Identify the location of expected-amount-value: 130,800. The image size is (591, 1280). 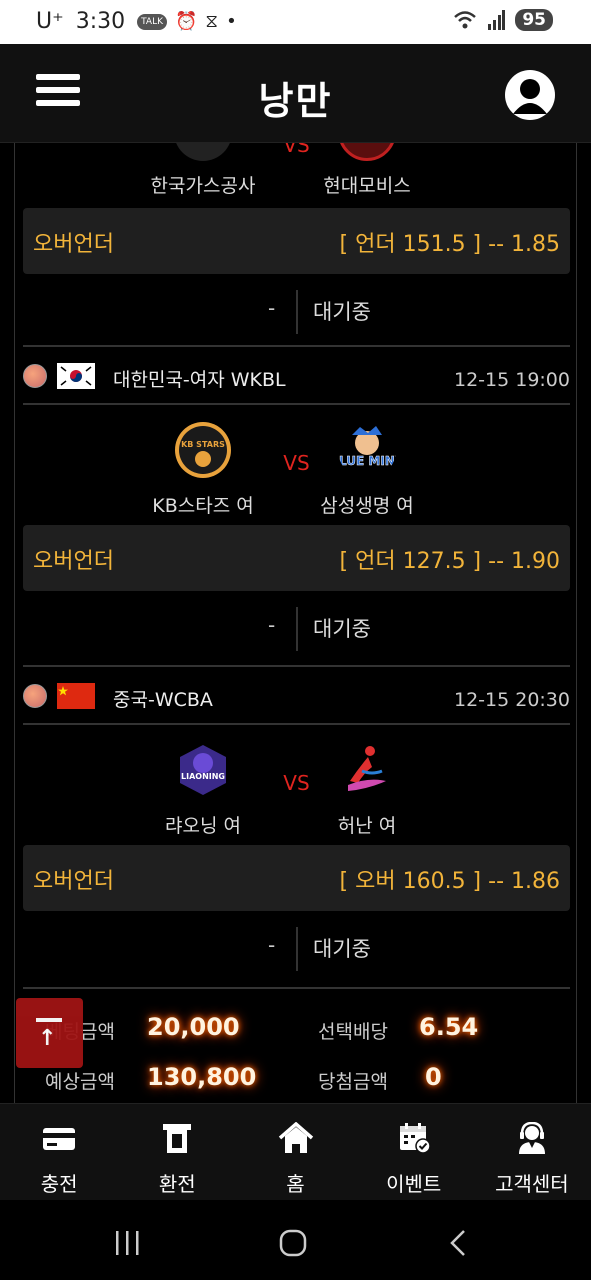
(202, 1077).